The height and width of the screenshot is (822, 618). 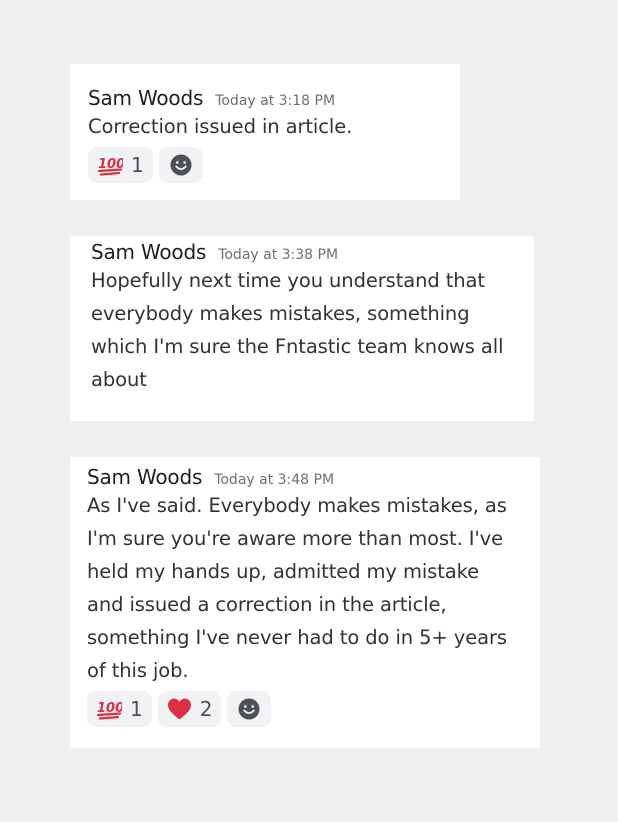 I want to click on red-heart-icon, so click(x=179, y=709).